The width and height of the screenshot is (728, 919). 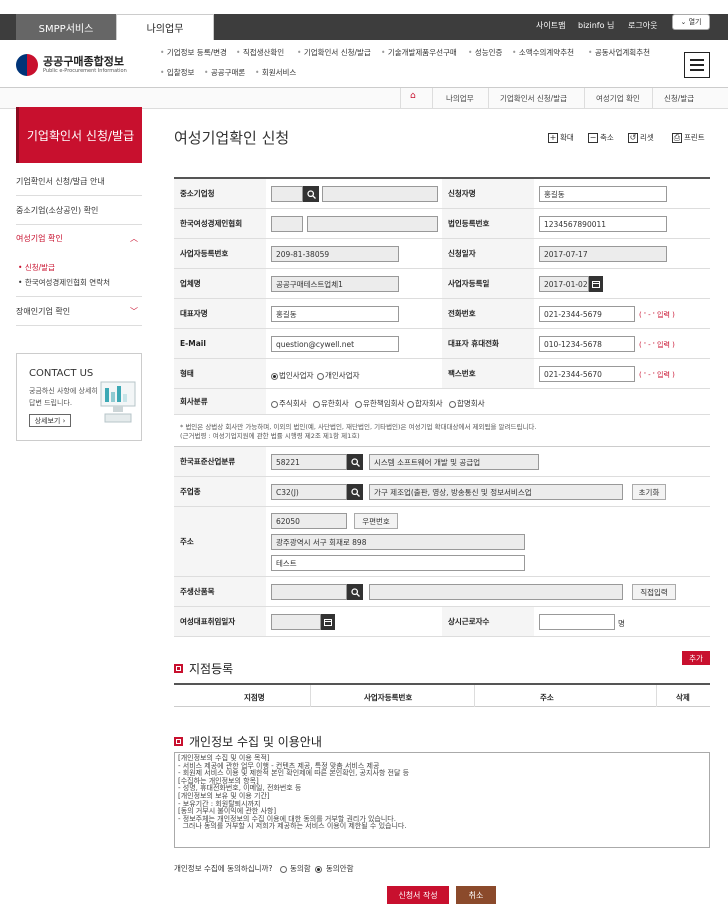 What do you see at coordinates (83, 61) in the screenshot?
I see `logo-title: 공공구매종합정보` at bounding box center [83, 61].